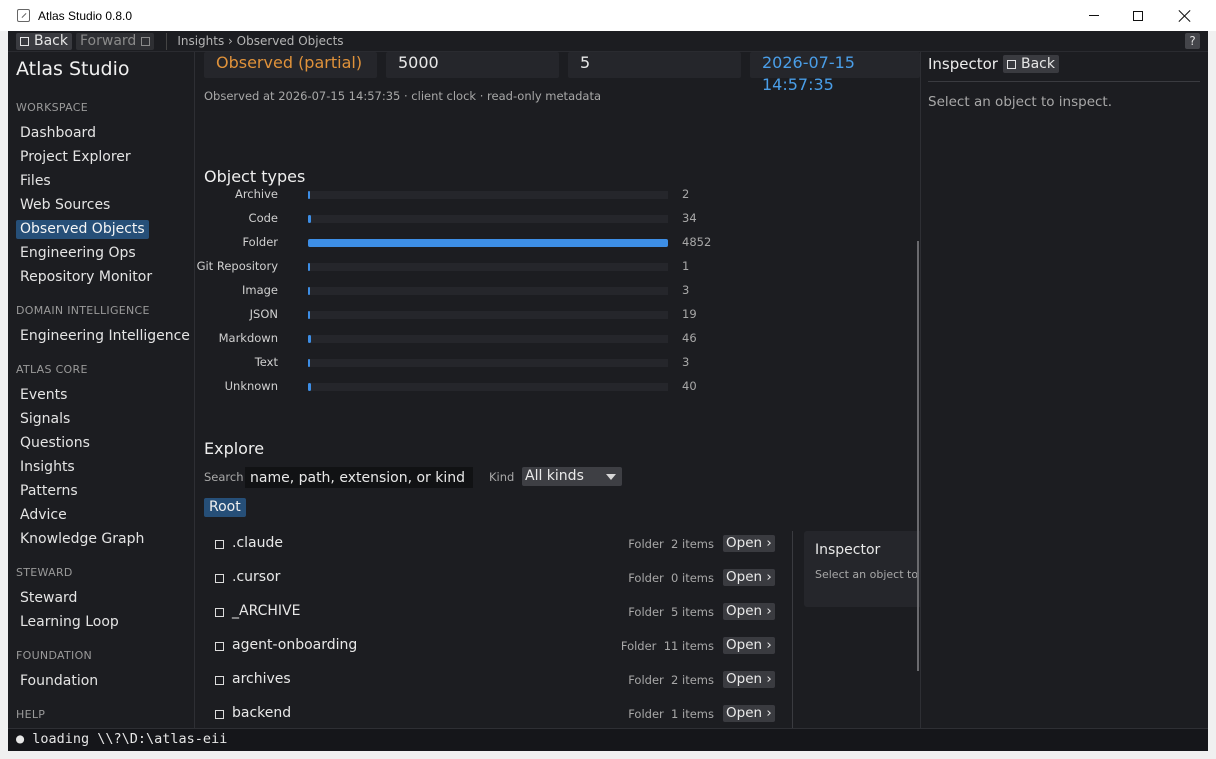 The width and height of the screenshot is (1216, 759). What do you see at coordinates (263, 314) in the screenshot?
I see `object-type-label: JSON` at bounding box center [263, 314].